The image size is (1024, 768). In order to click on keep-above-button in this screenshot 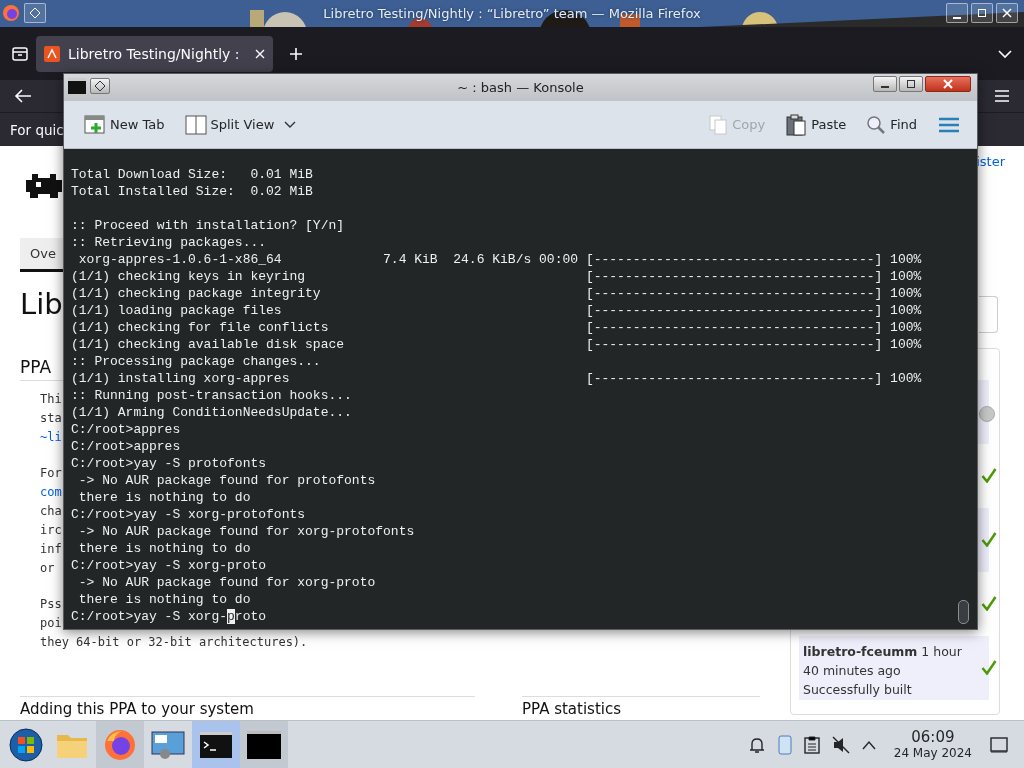, I will do `click(100, 86)`.